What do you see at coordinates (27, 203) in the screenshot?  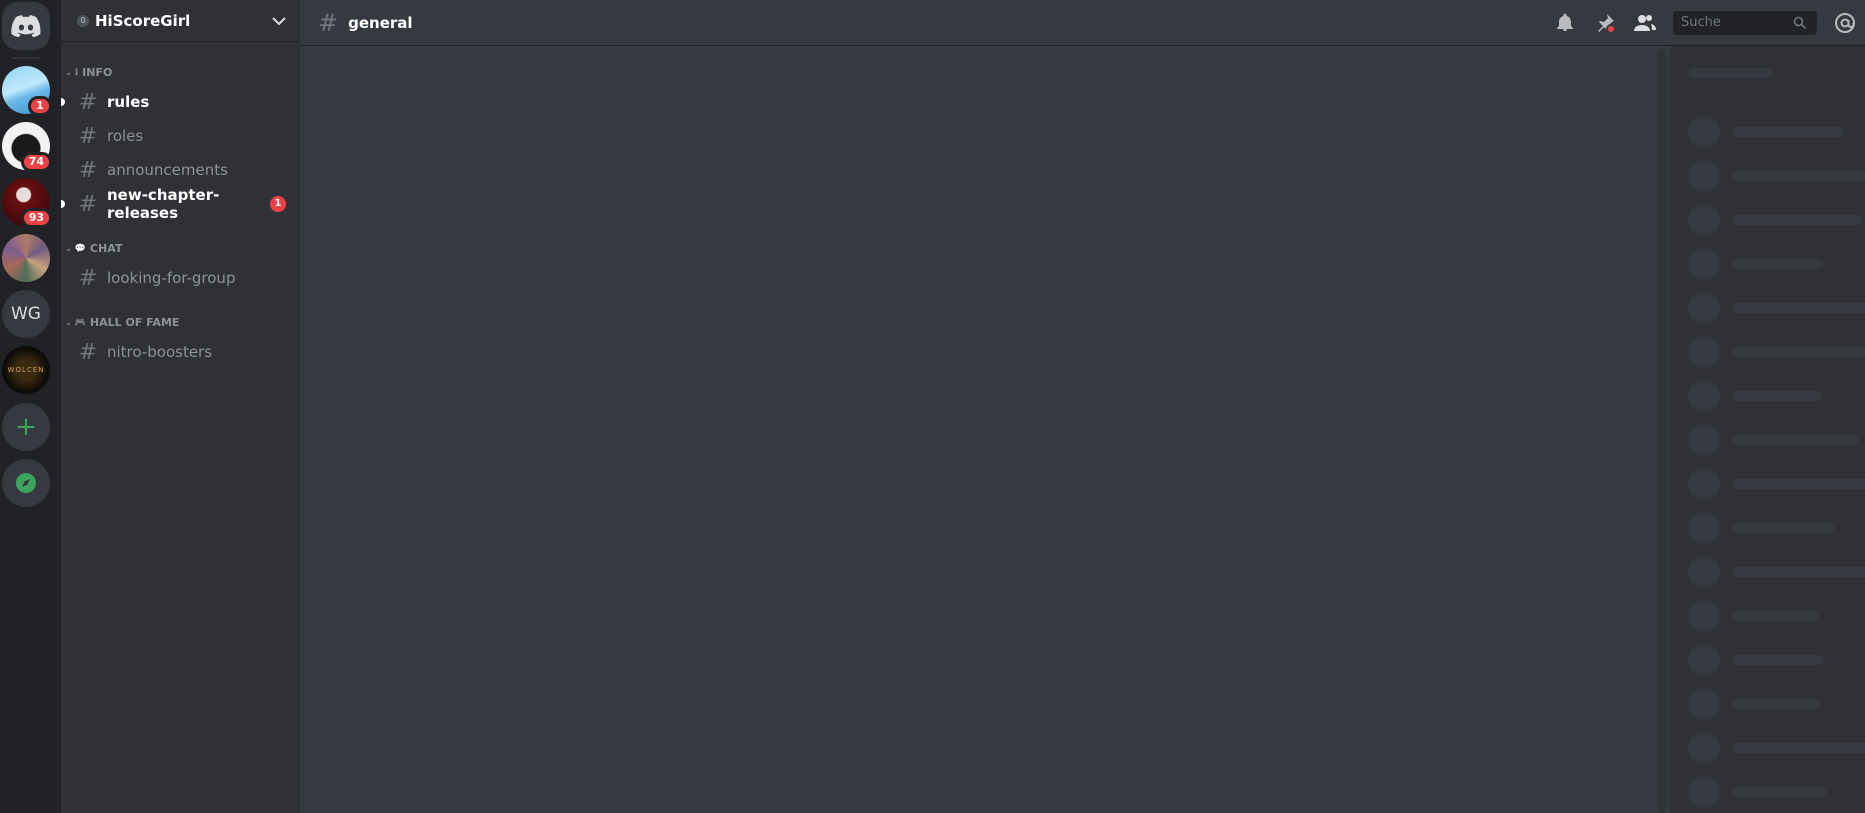 I see `server-3: 93` at bounding box center [27, 203].